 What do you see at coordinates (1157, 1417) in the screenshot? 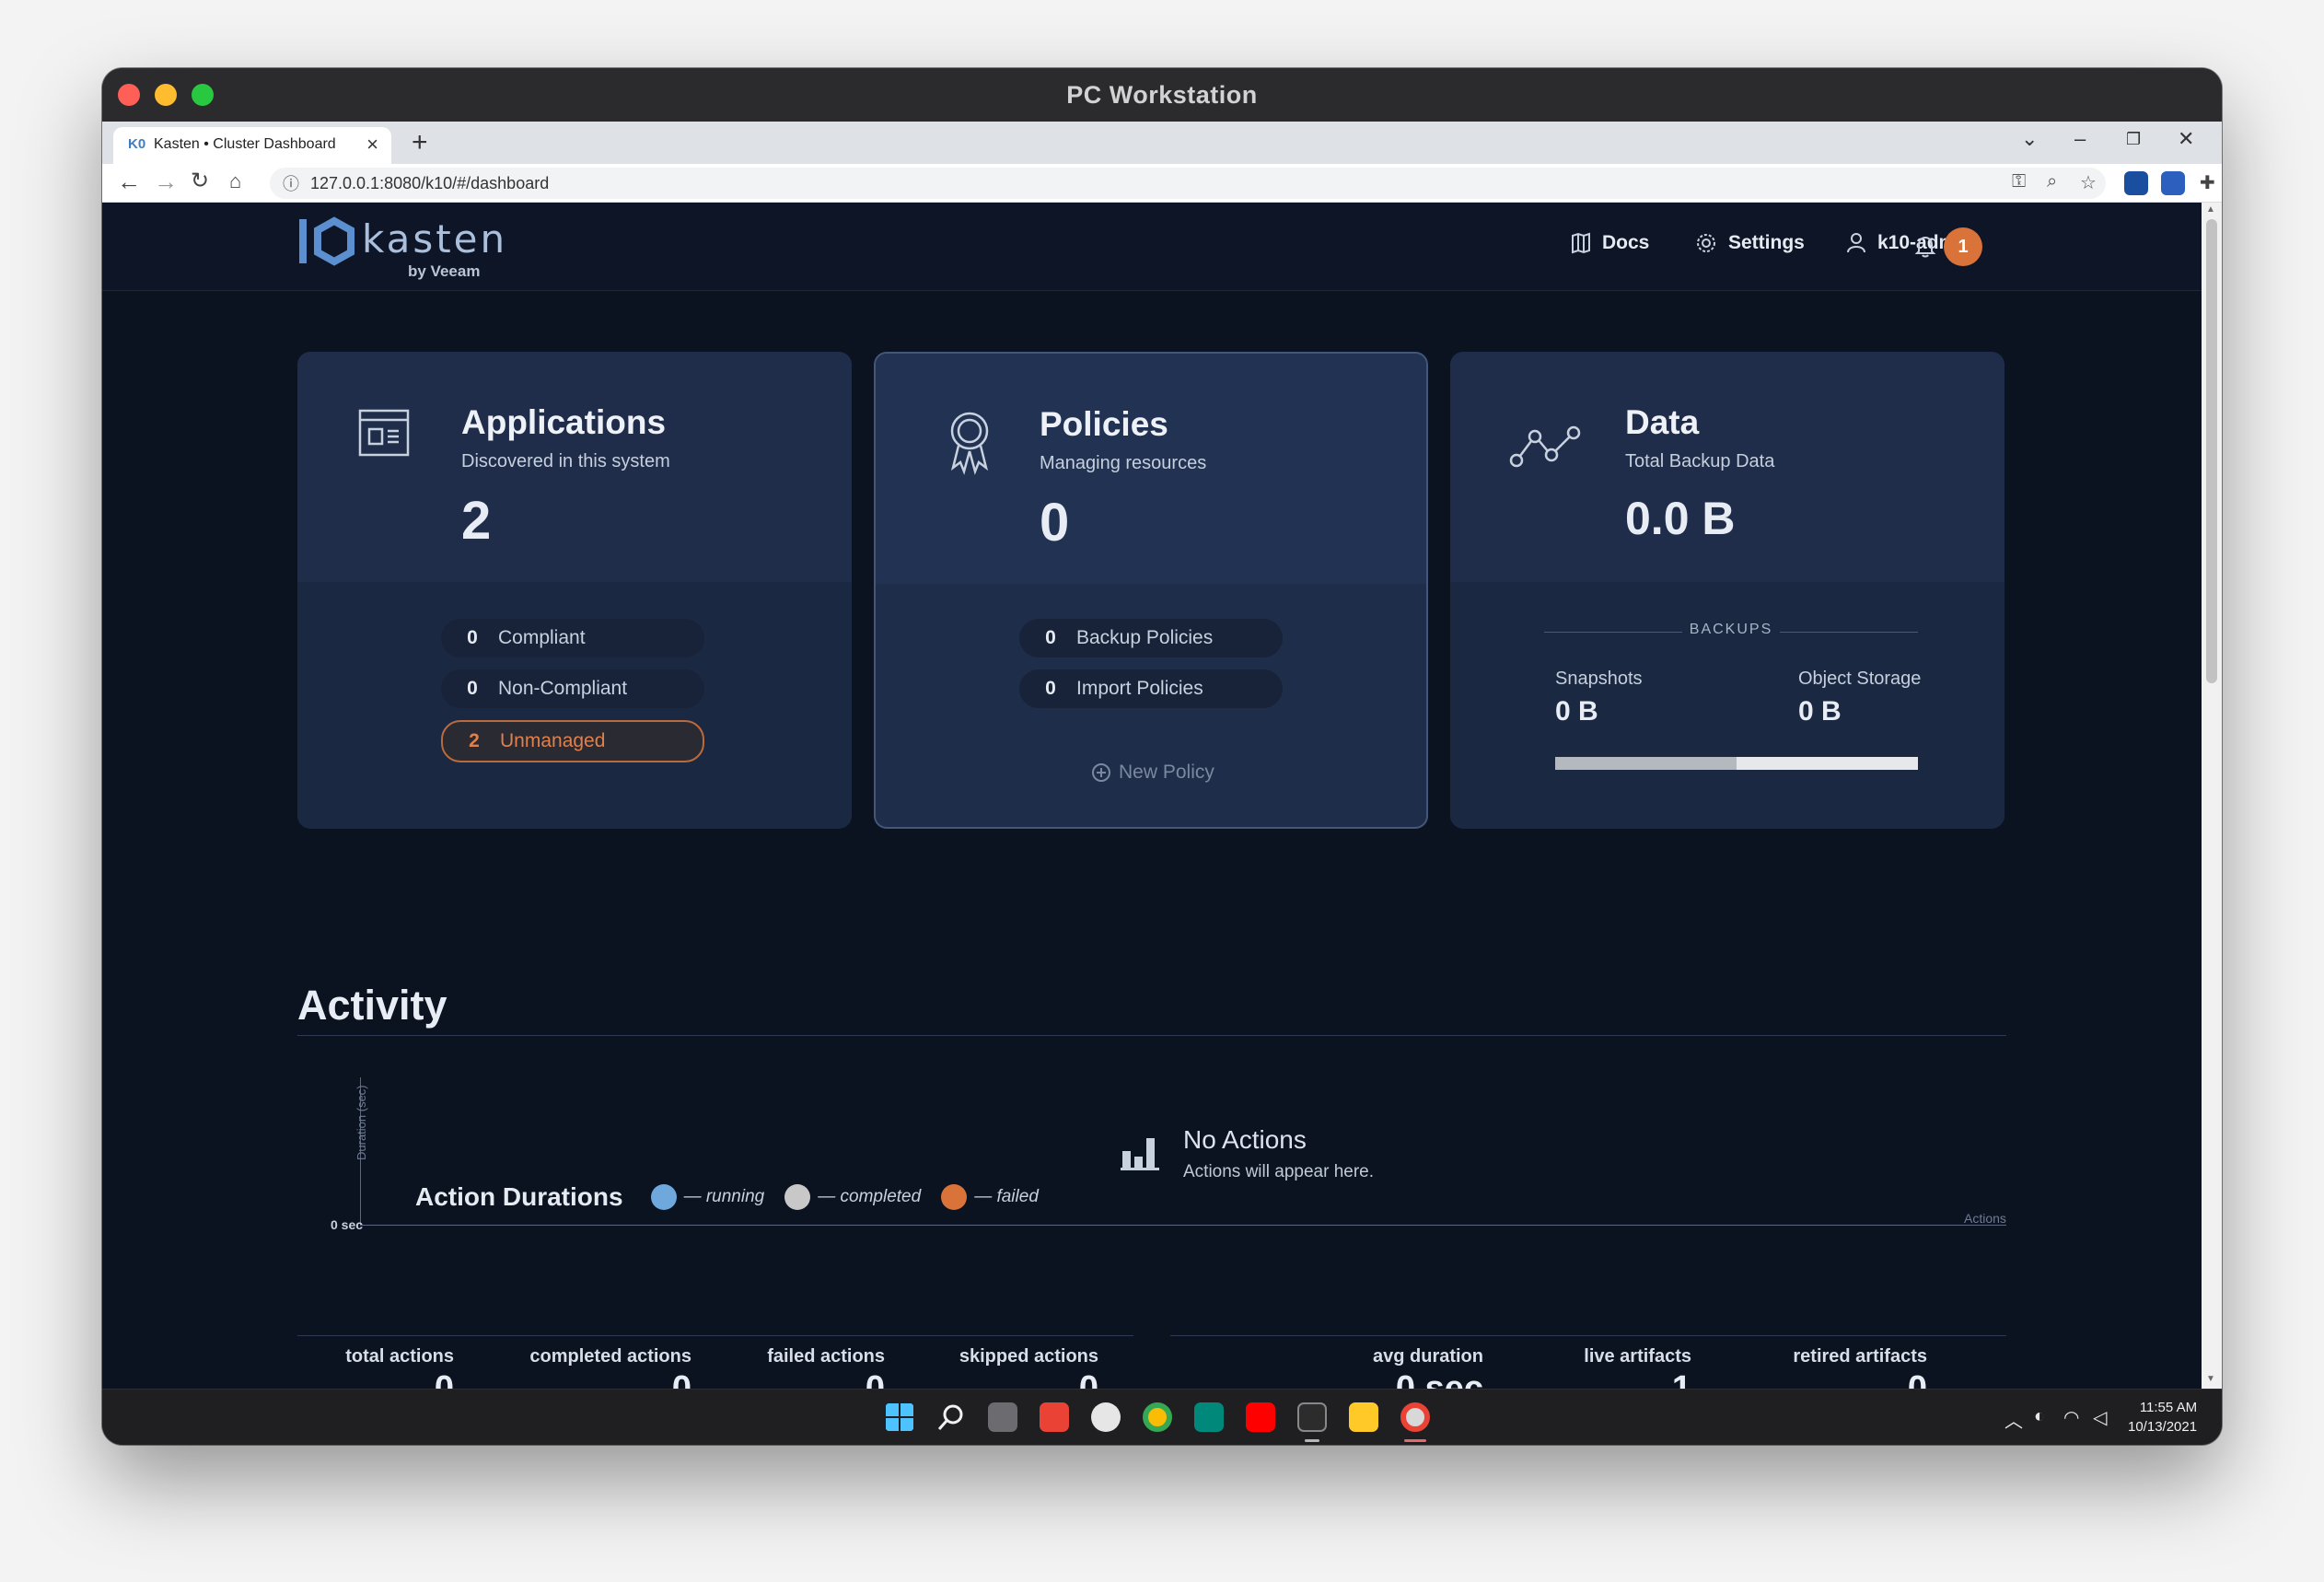
I see `chrome-icon` at bounding box center [1157, 1417].